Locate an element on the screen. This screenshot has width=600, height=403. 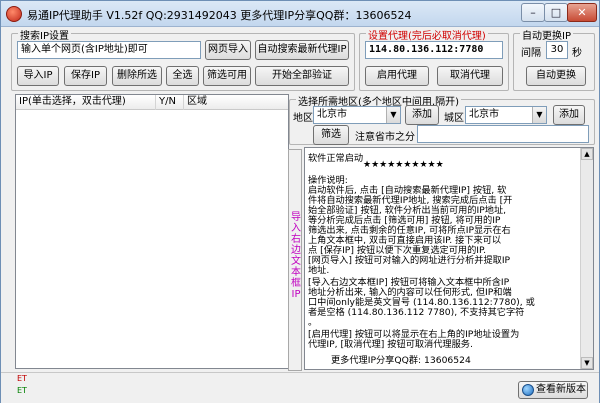
auto-search-button: 自动搜索最新代理IP is located at coordinates (302, 50).